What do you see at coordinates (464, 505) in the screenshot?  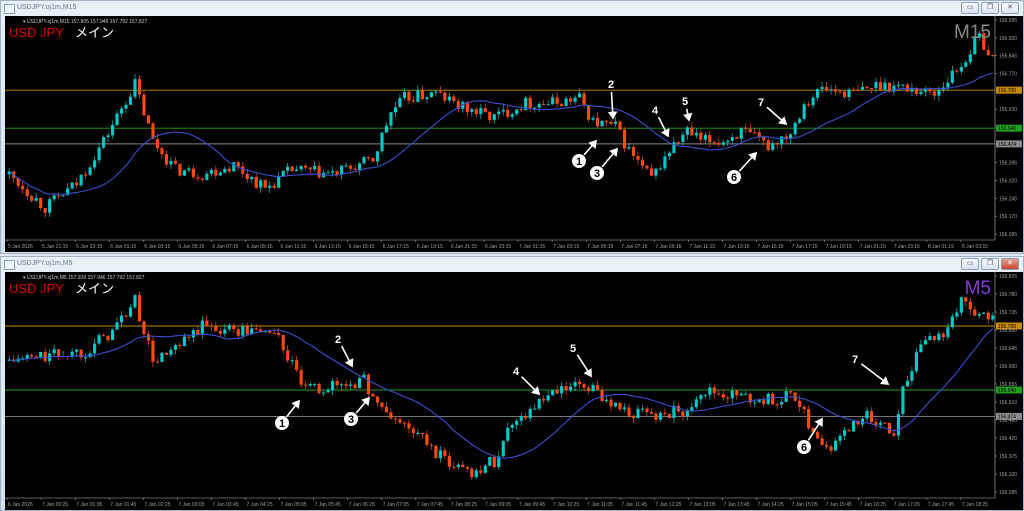 I see `time-tick-label: 7 Jan 08:25` at bounding box center [464, 505].